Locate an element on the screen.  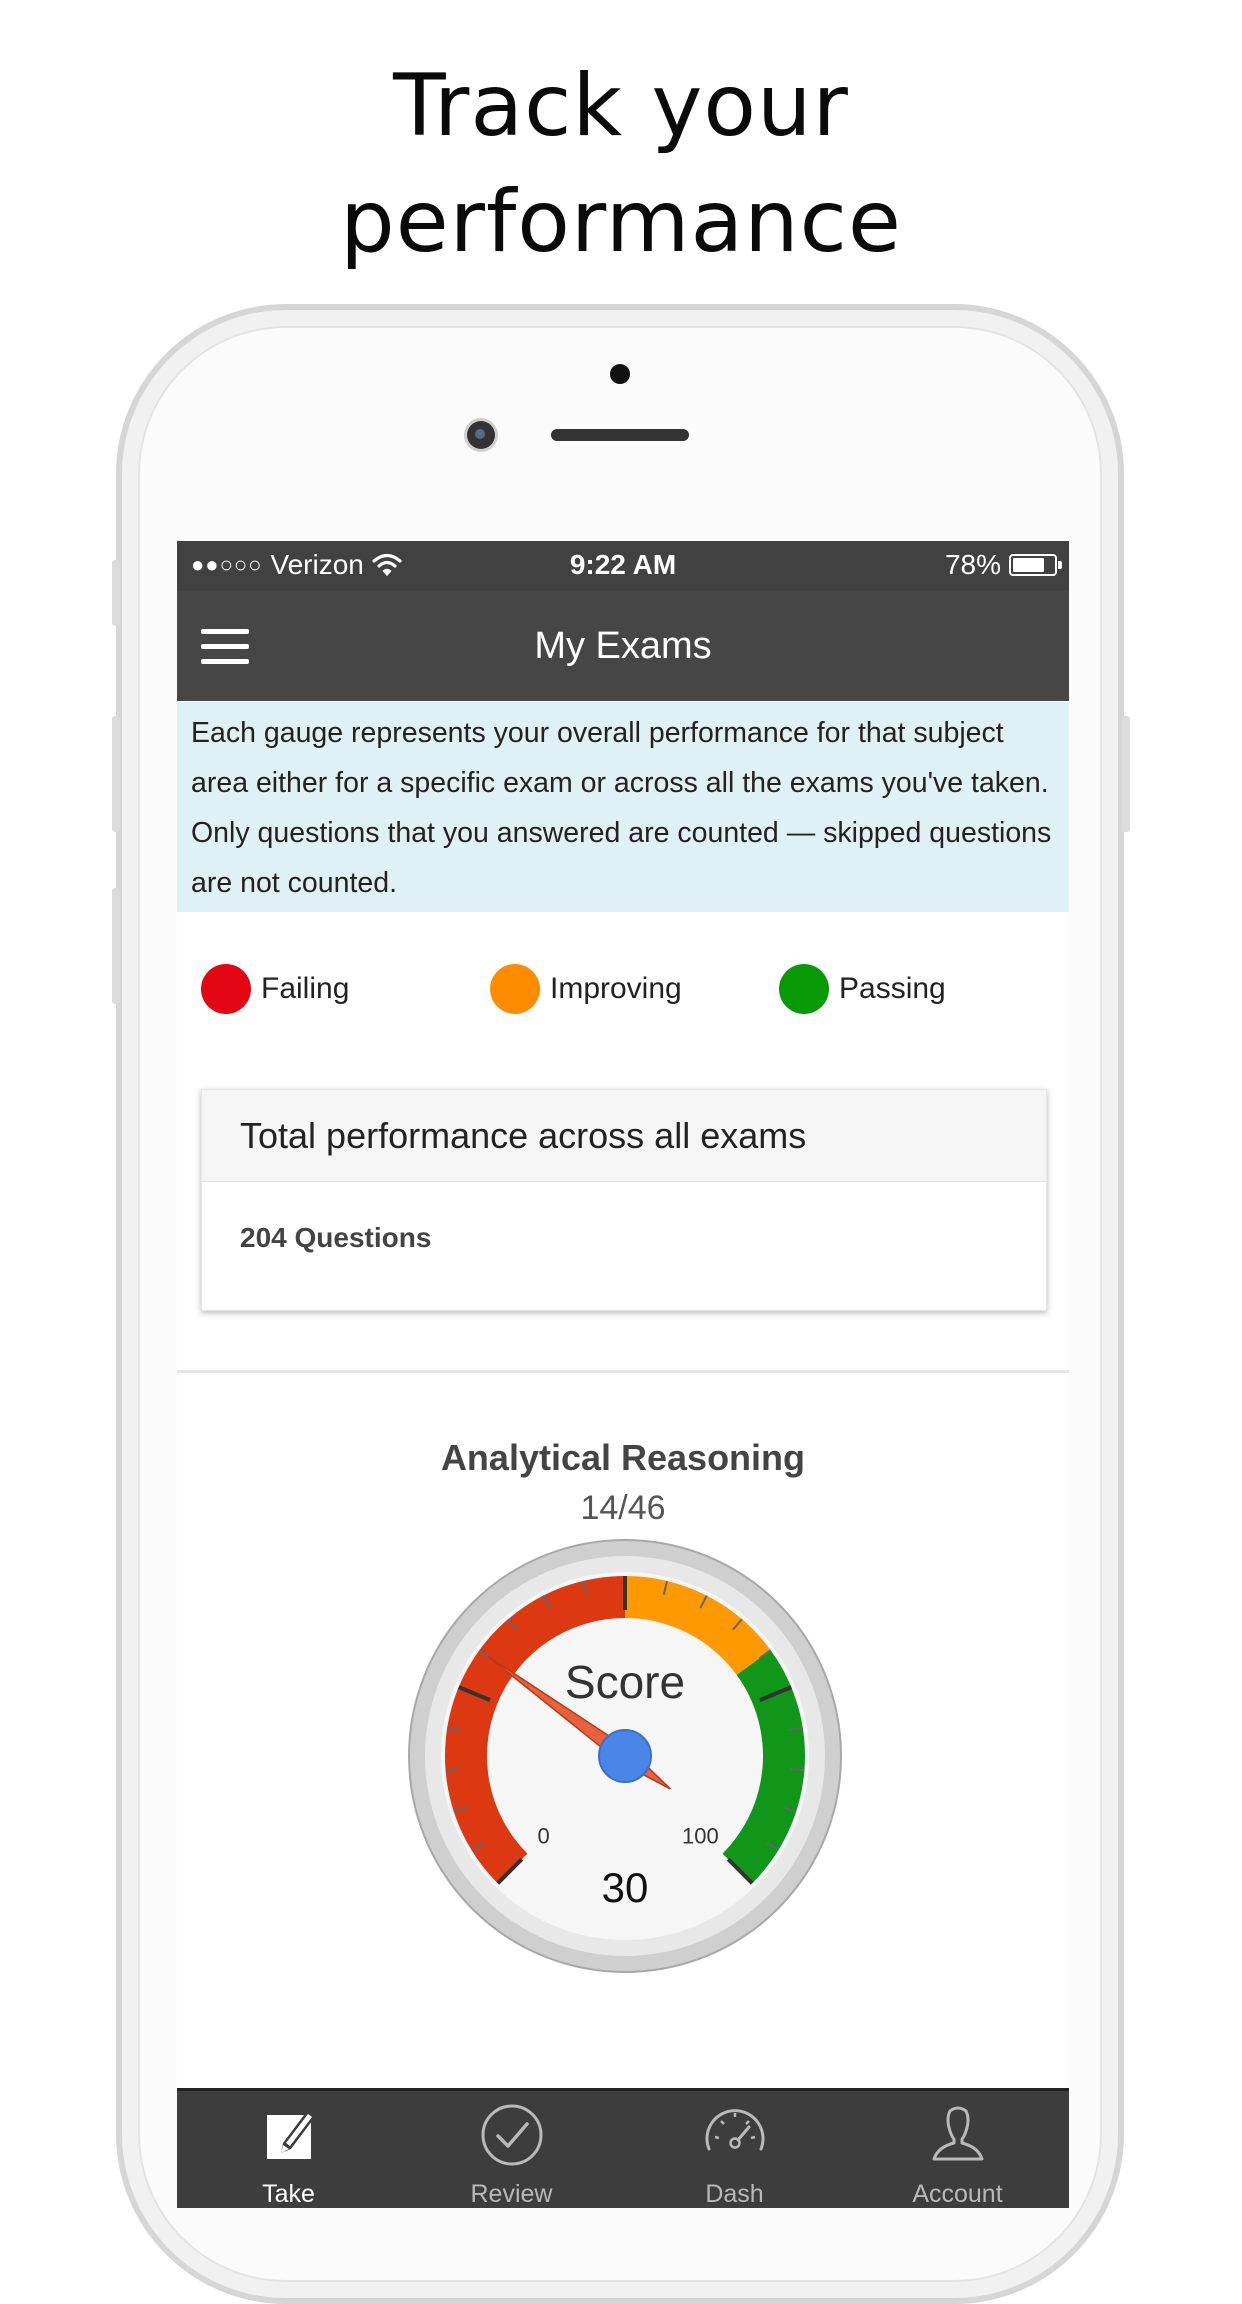
battery-level is located at coordinates (1029, 565).